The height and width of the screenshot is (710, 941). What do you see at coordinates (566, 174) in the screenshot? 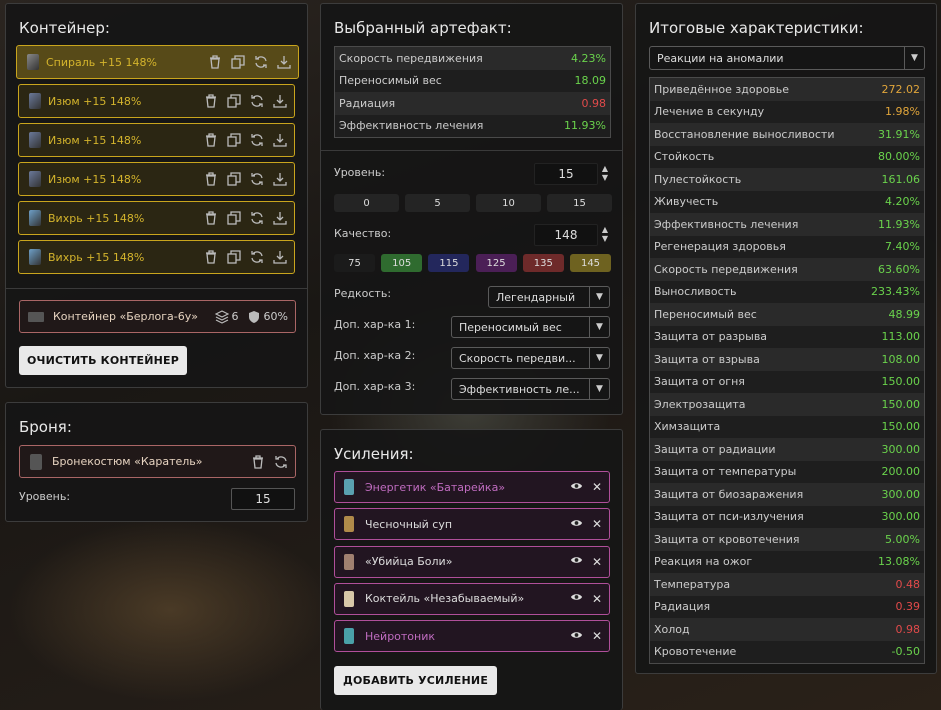
I see `level-input: 15` at bounding box center [566, 174].